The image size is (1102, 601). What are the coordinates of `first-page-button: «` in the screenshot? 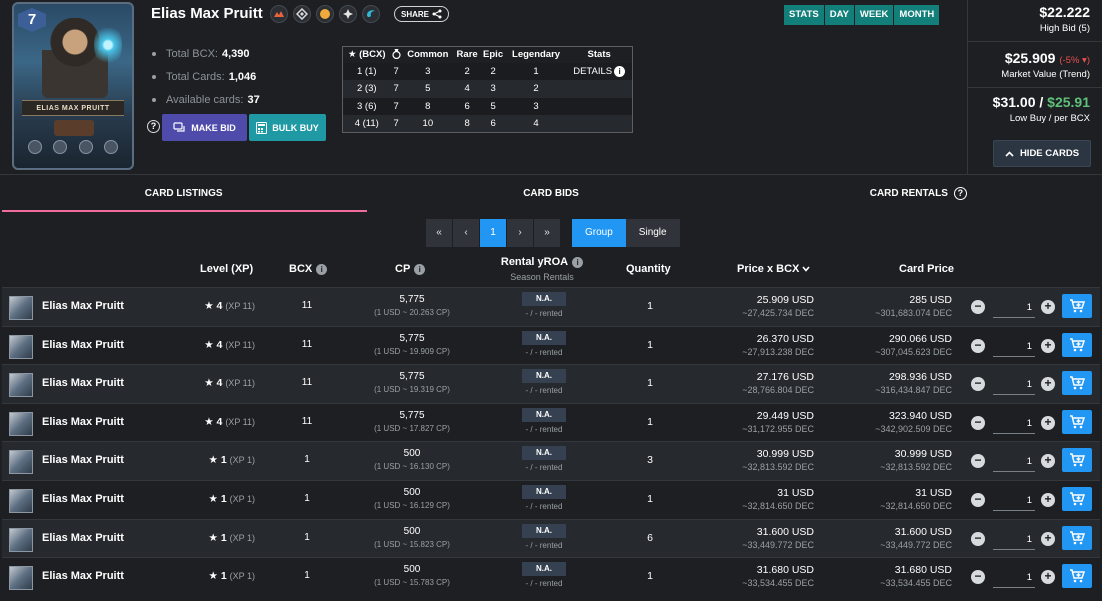 It's located at (439, 233).